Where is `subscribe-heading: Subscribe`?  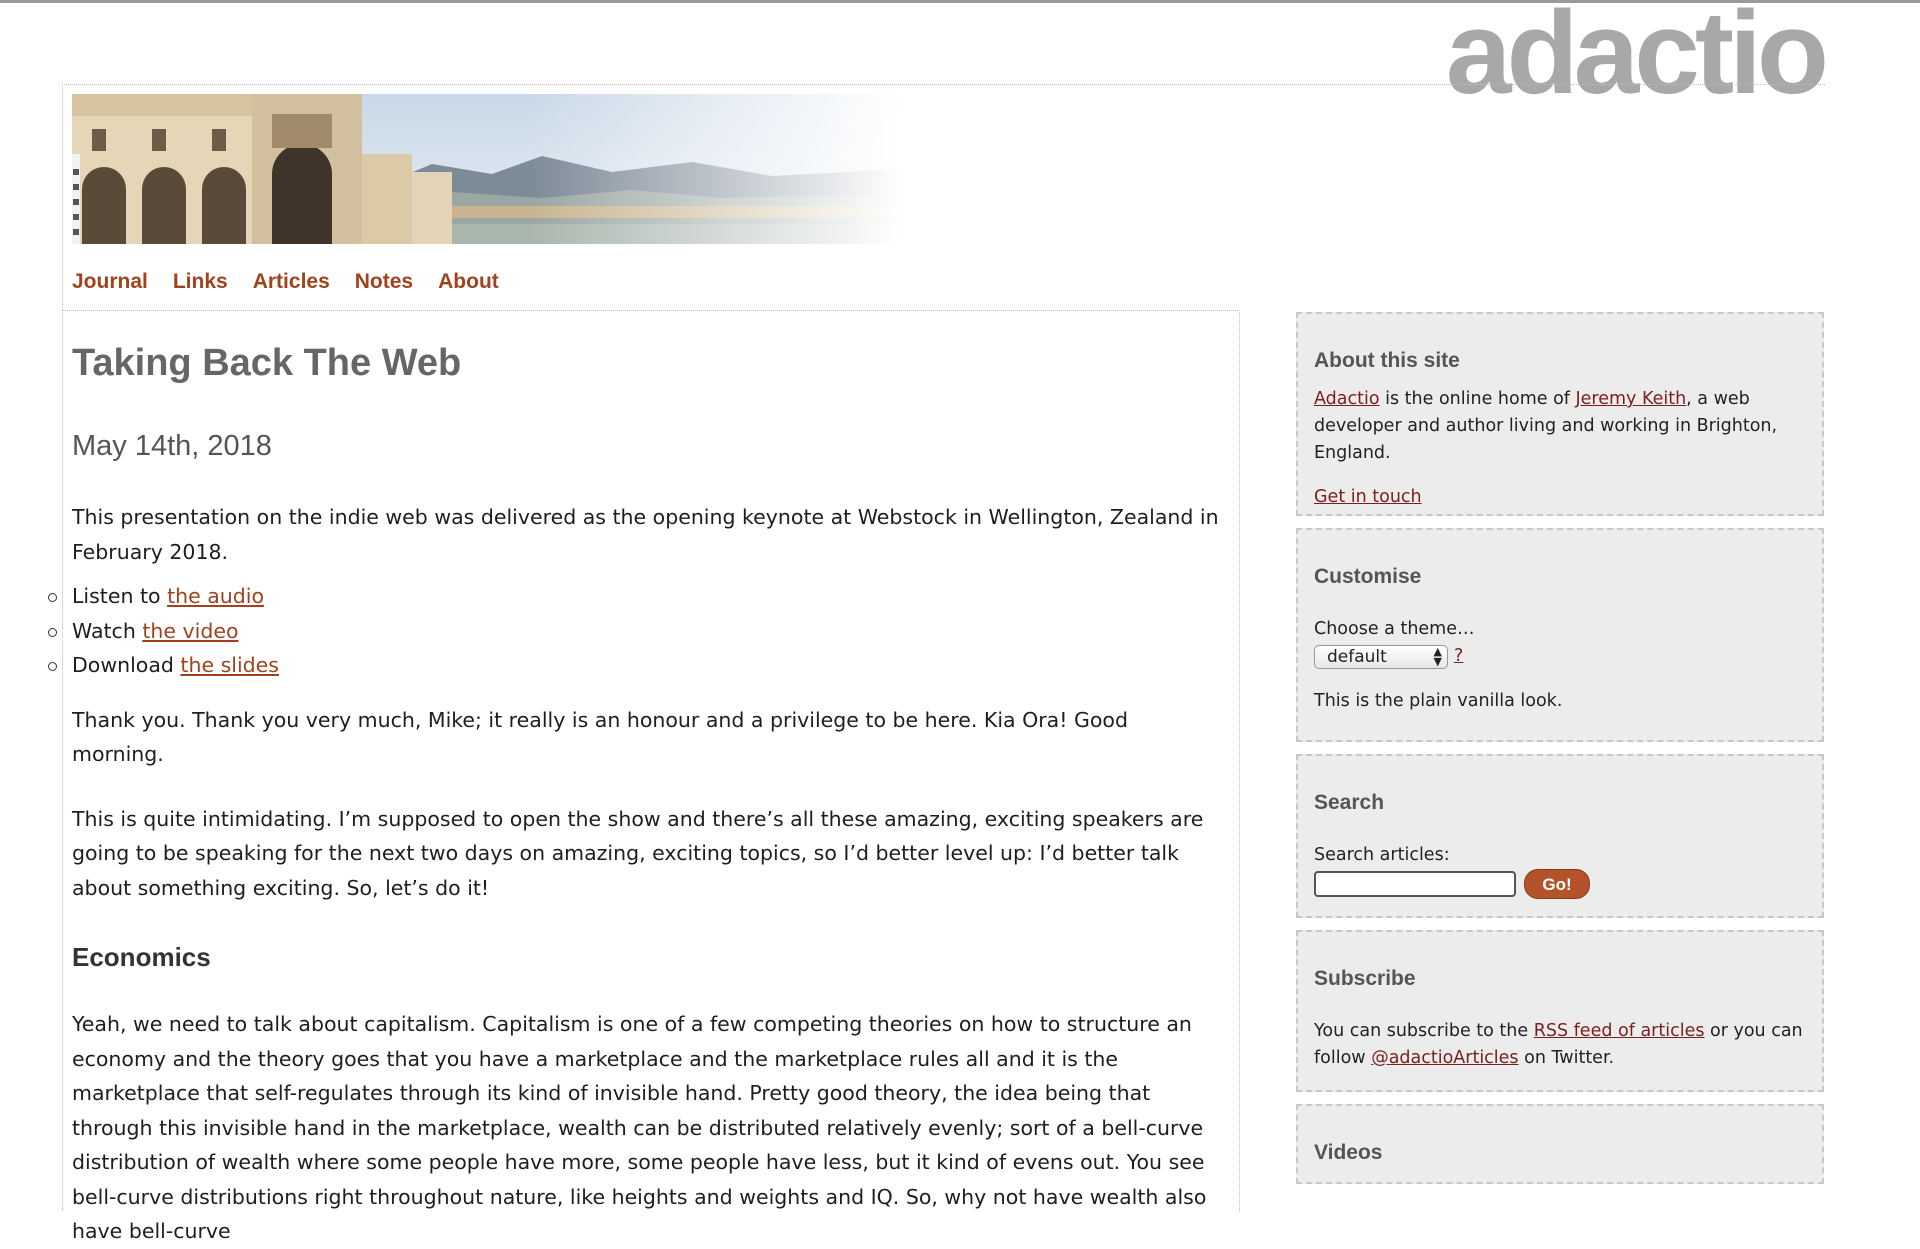 subscribe-heading: Subscribe is located at coordinates (1365, 978).